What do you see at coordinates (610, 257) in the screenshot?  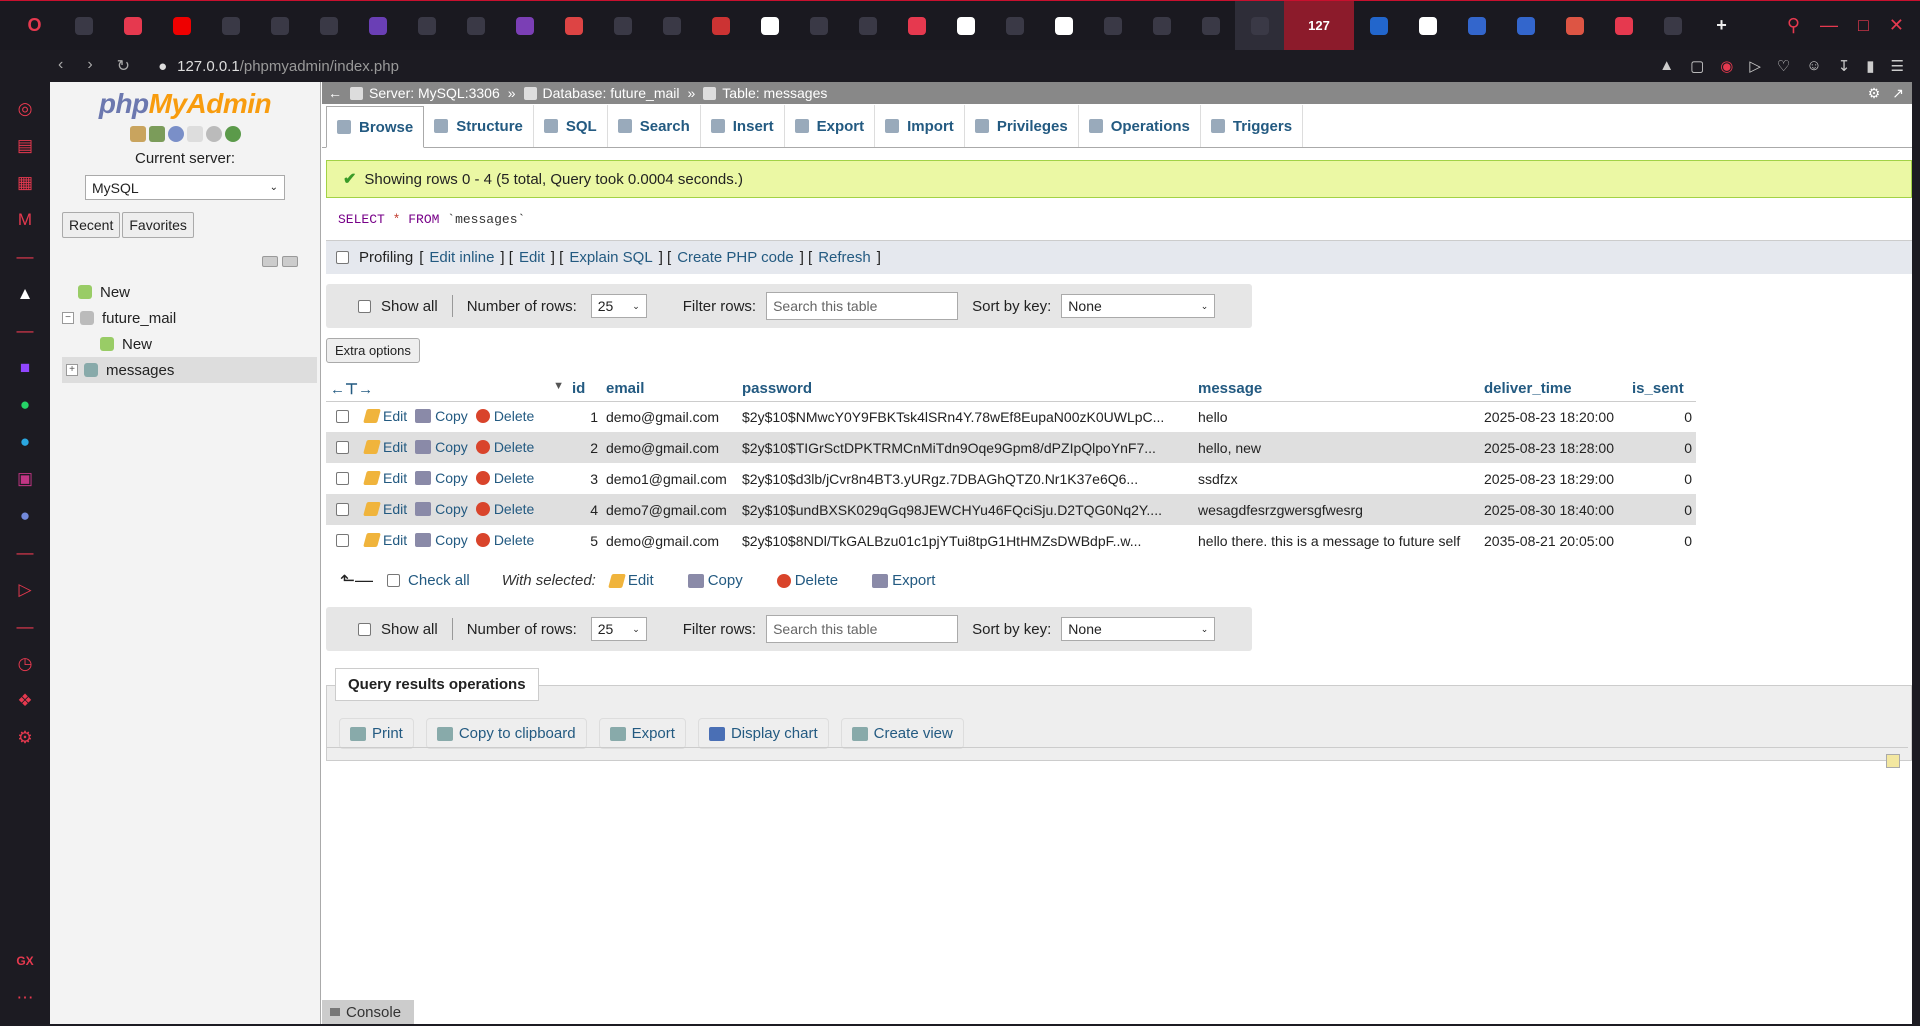 I see `explain-sql-link: Explain SQL` at bounding box center [610, 257].